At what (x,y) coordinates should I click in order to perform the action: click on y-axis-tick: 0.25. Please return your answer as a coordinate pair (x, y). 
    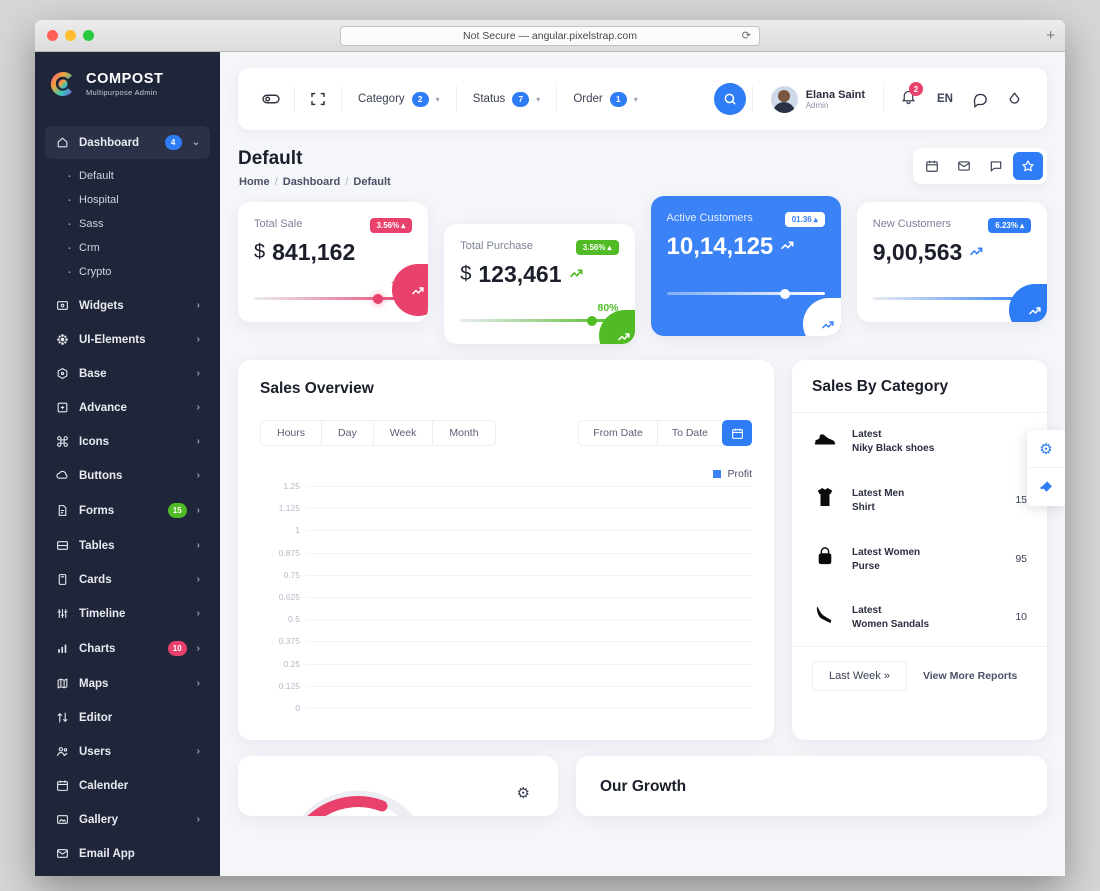
    Looking at the image, I should click on (291, 663).